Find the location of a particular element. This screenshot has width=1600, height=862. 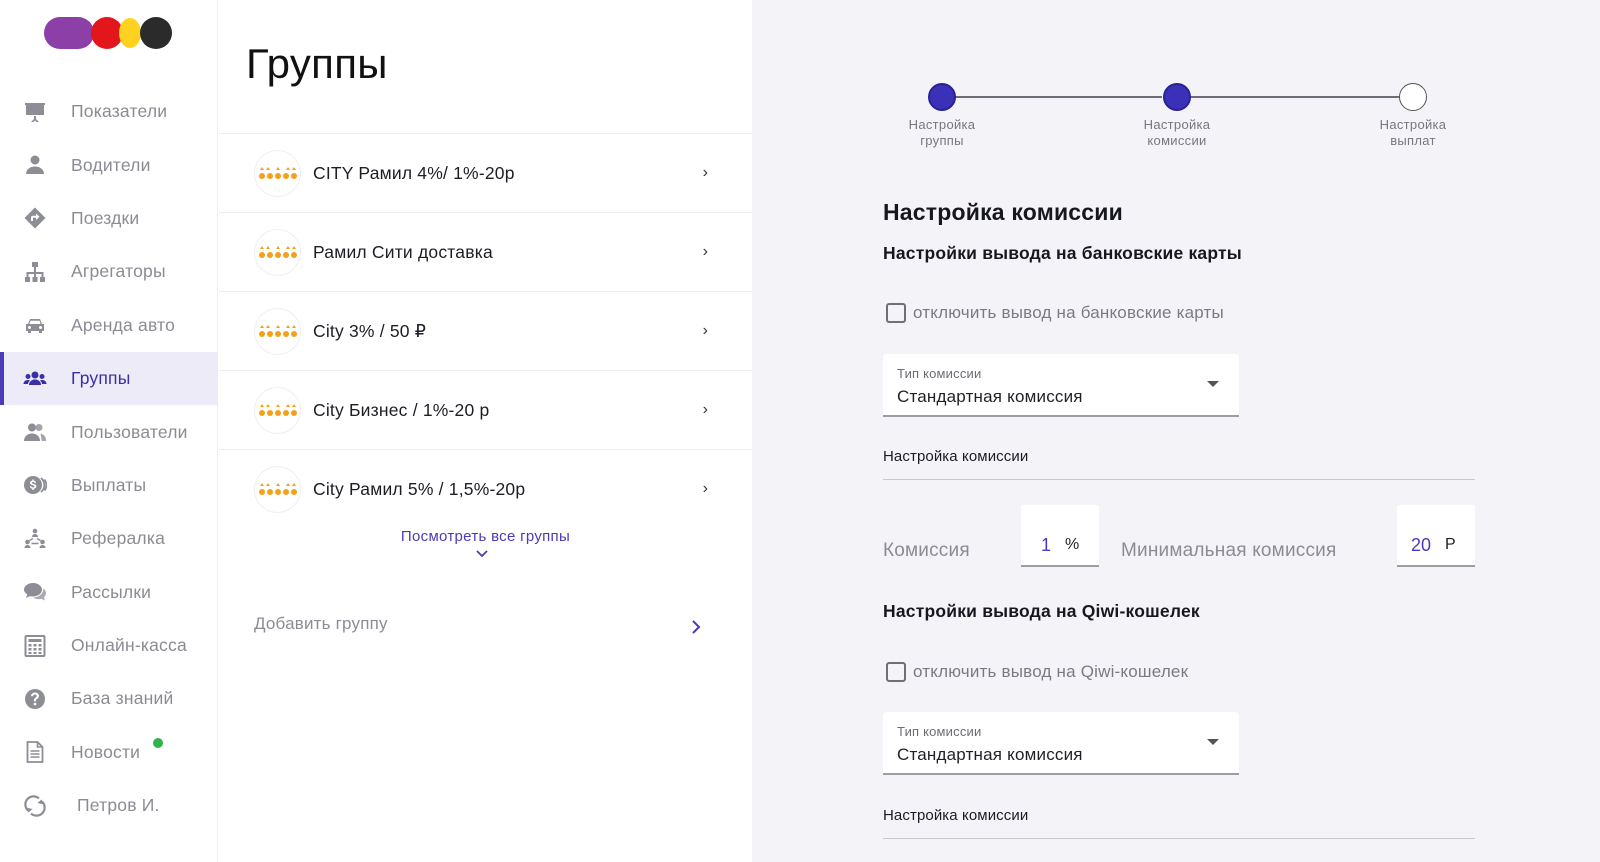

min-commission-label: Минимальная комиссия is located at coordinates (1229, 550).